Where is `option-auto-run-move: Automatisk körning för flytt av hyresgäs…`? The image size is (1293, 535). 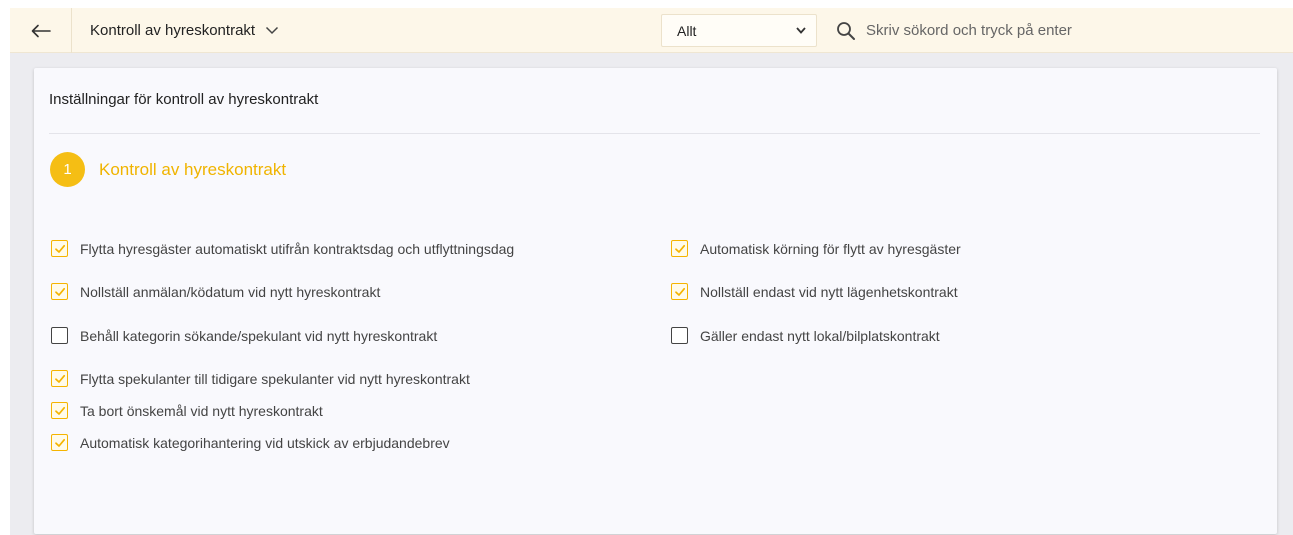
option-auto-run-move: Automatisk körning för flytt av hyresgäs… is located at coordinates (816, 248).